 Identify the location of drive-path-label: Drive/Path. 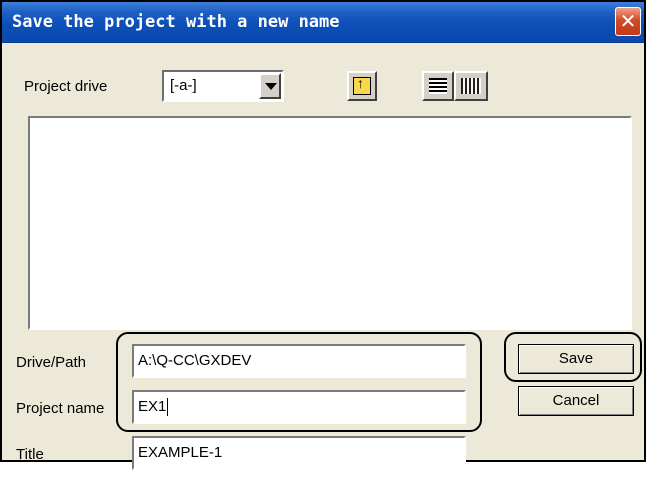
(51, 362).